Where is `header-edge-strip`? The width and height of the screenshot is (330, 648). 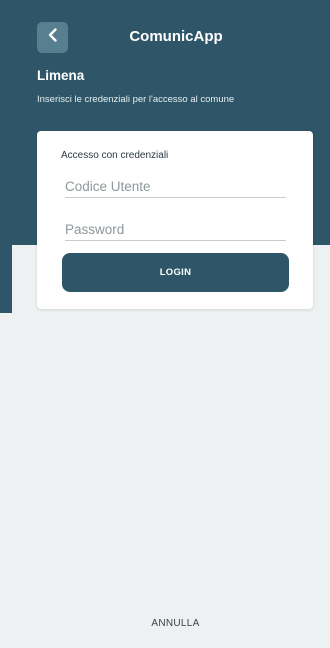 header-edge-strip is located at coordinates (6, 279).